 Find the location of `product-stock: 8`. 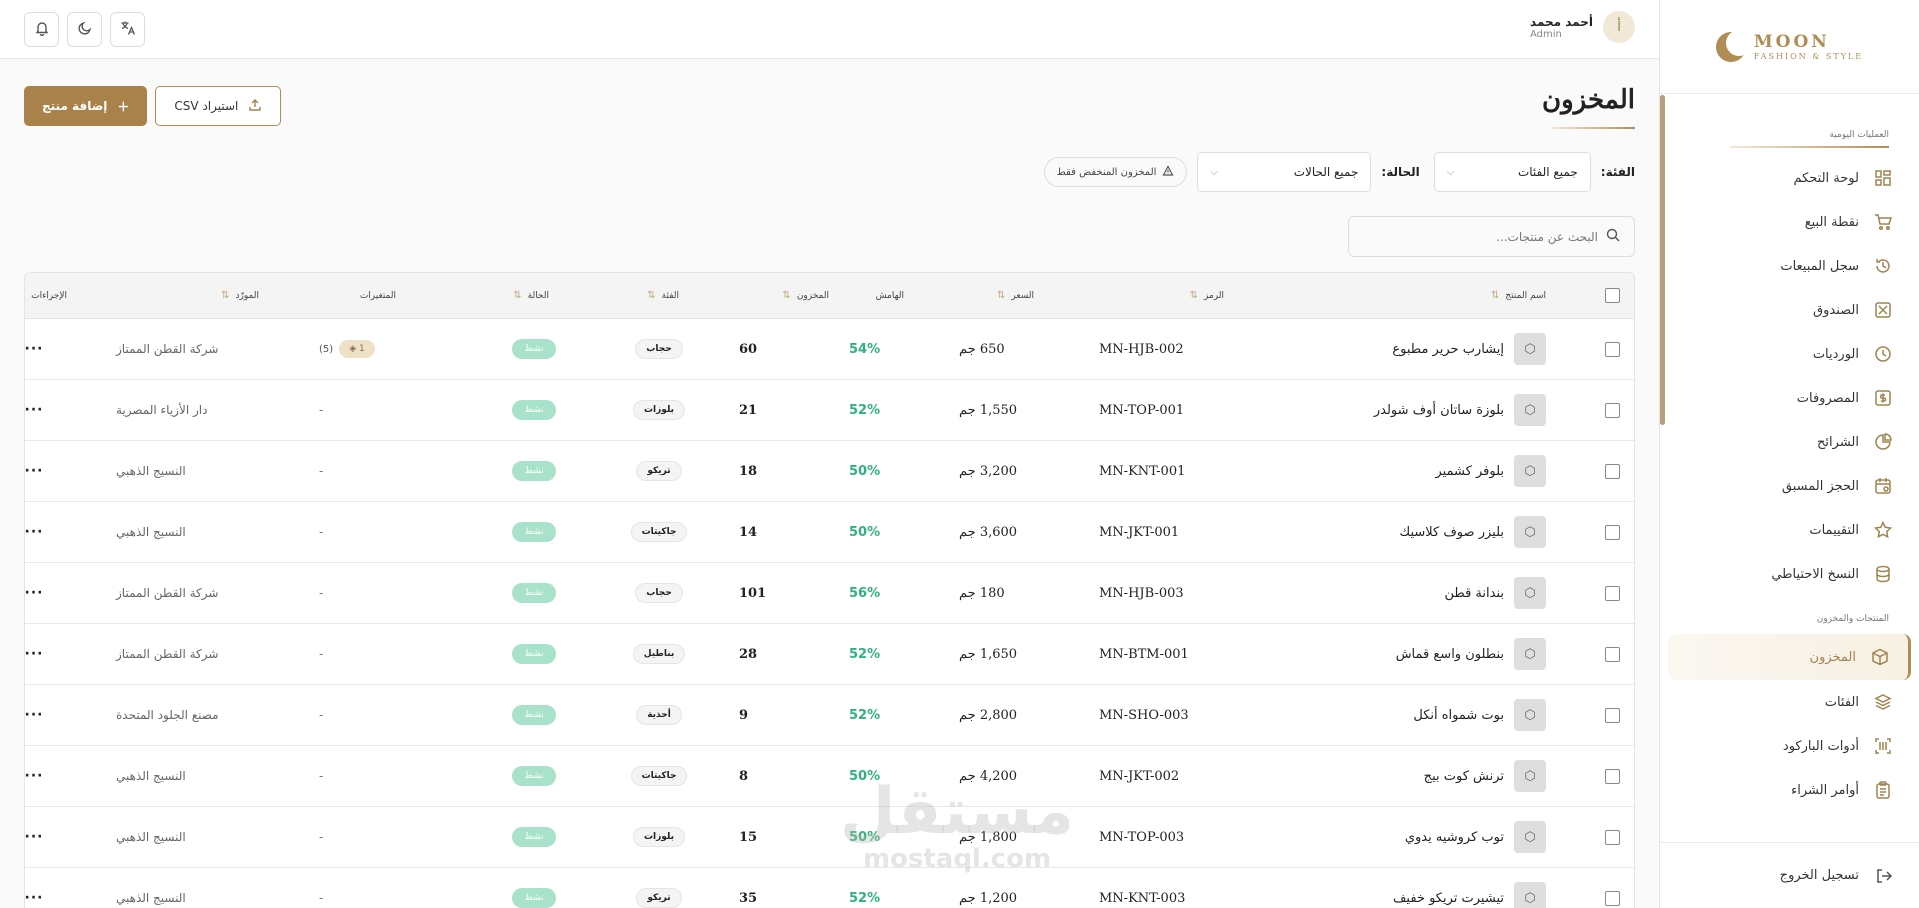

product-stock: 8 is located at coordinates (744, 776).